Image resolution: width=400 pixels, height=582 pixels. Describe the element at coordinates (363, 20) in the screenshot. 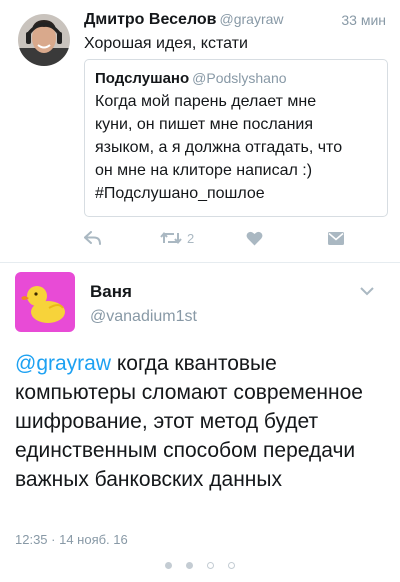

I see `tweet-time: 33 мин` at that location.